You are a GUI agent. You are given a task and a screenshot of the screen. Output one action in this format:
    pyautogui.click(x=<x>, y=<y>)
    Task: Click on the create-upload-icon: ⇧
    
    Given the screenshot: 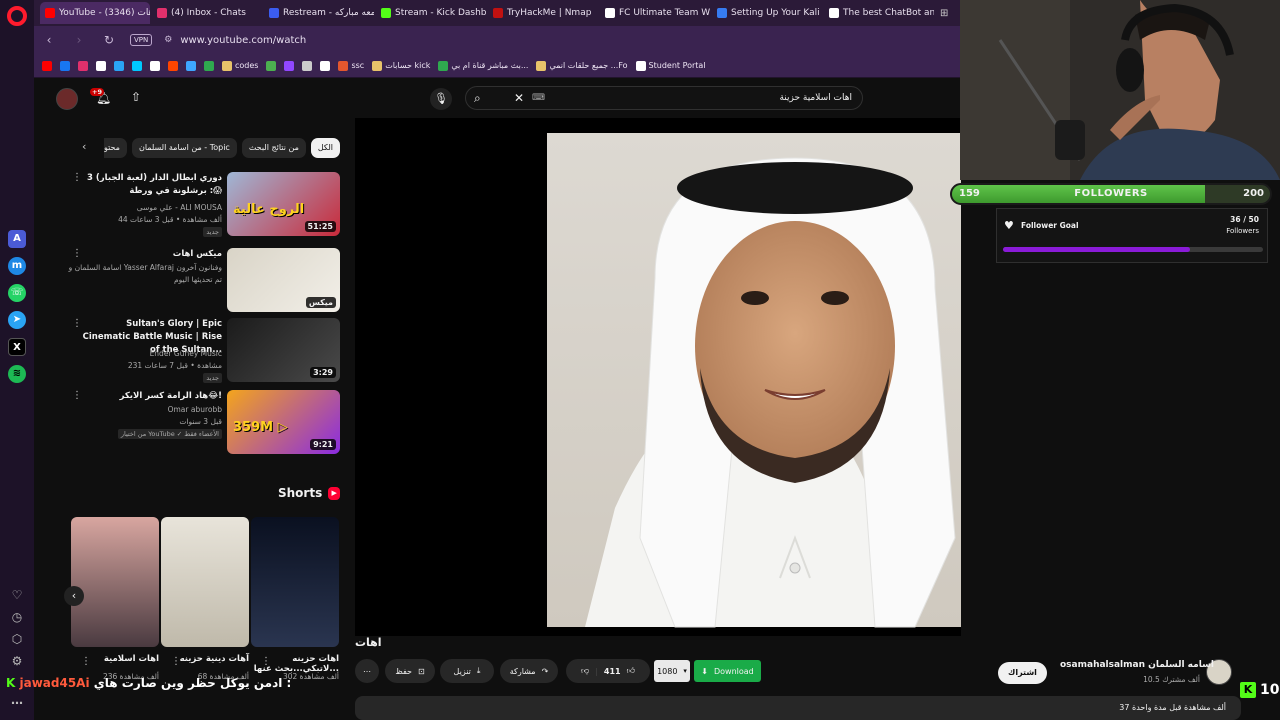 What is the action you would take?
    pyautogui.click(x=136, y=97)
    